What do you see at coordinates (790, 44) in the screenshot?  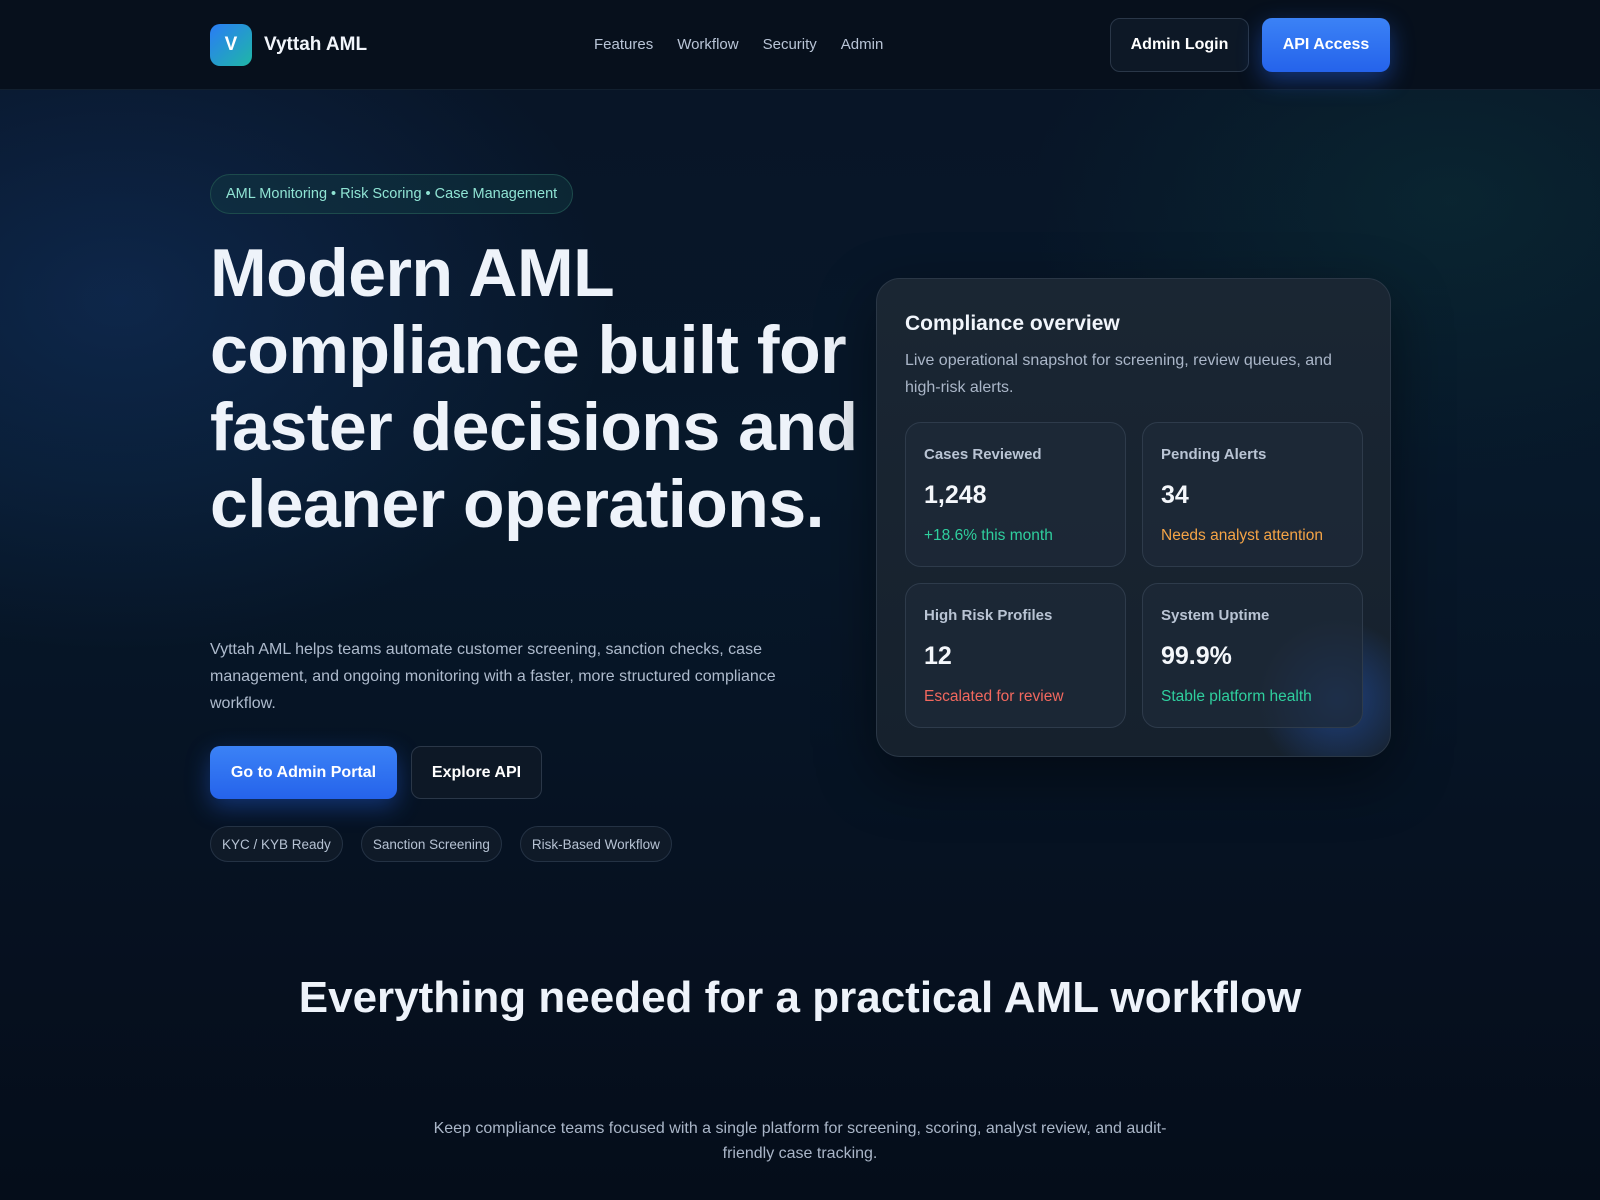 I see `nav-link-security: Security` at bounding box center [790, 44].